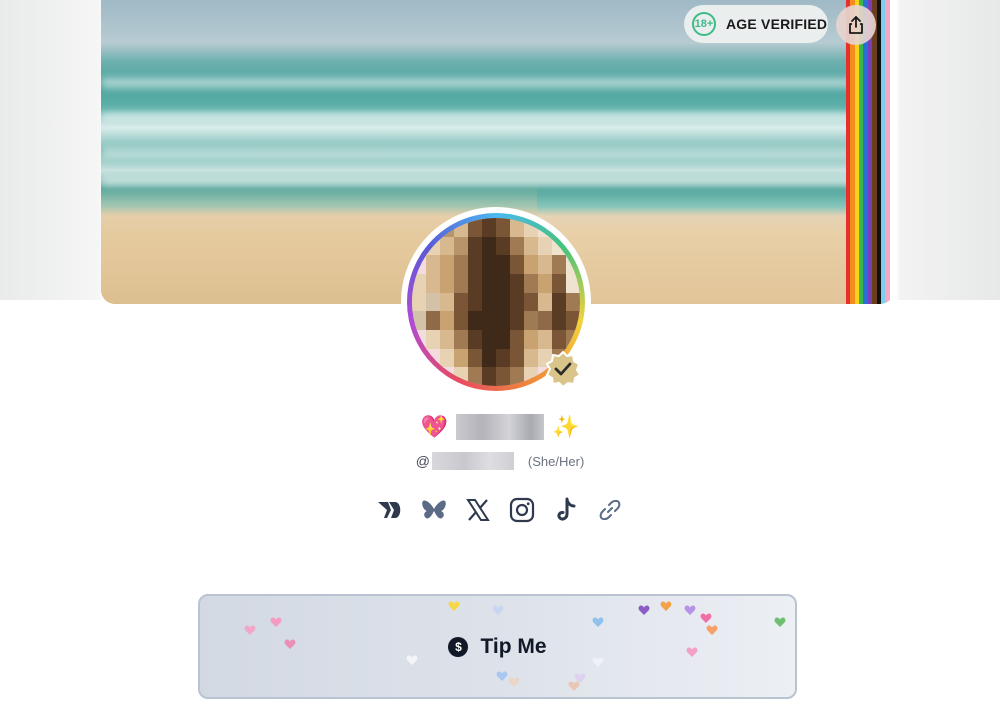 The height and width of the screenshot is (722, 1000). I want to click on sparkles-emoji: ✨, so click(566, 426).